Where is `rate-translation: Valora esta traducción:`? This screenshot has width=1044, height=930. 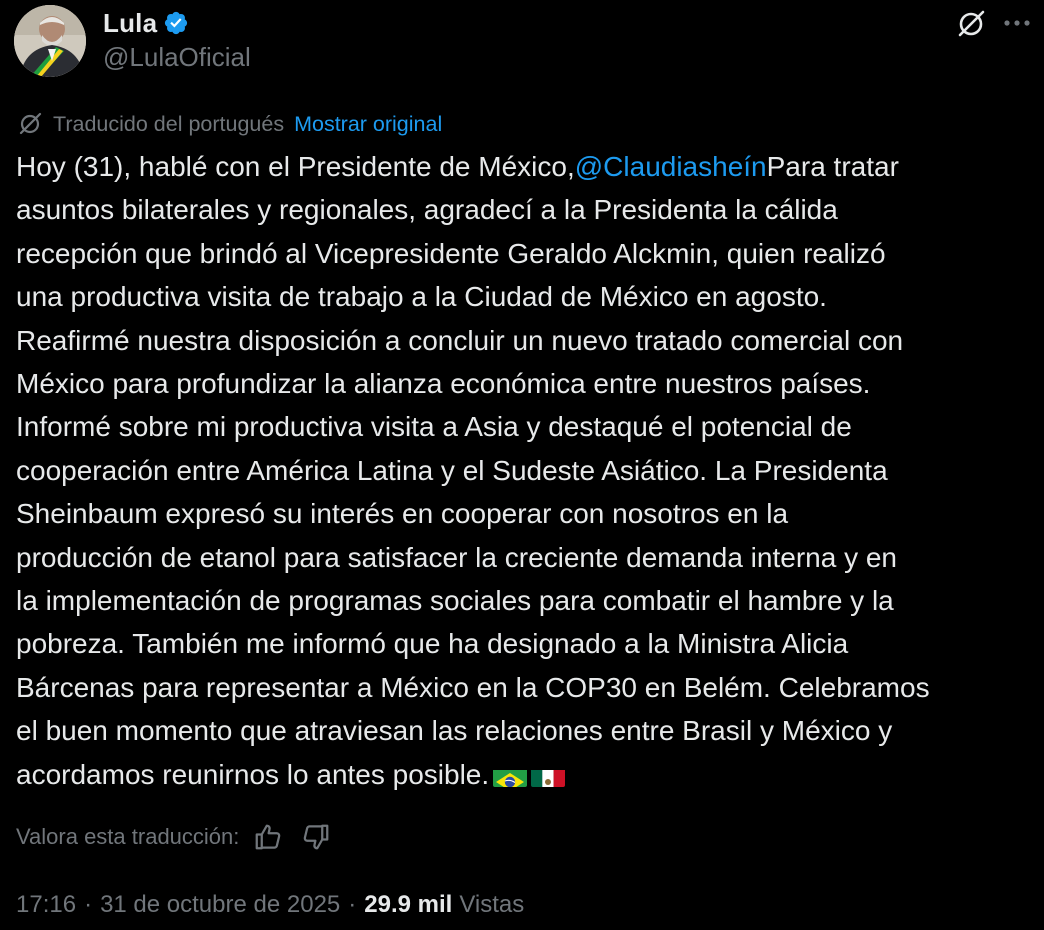 rate-translation: Valora esta traducción: is located at coordinates (173, 837).